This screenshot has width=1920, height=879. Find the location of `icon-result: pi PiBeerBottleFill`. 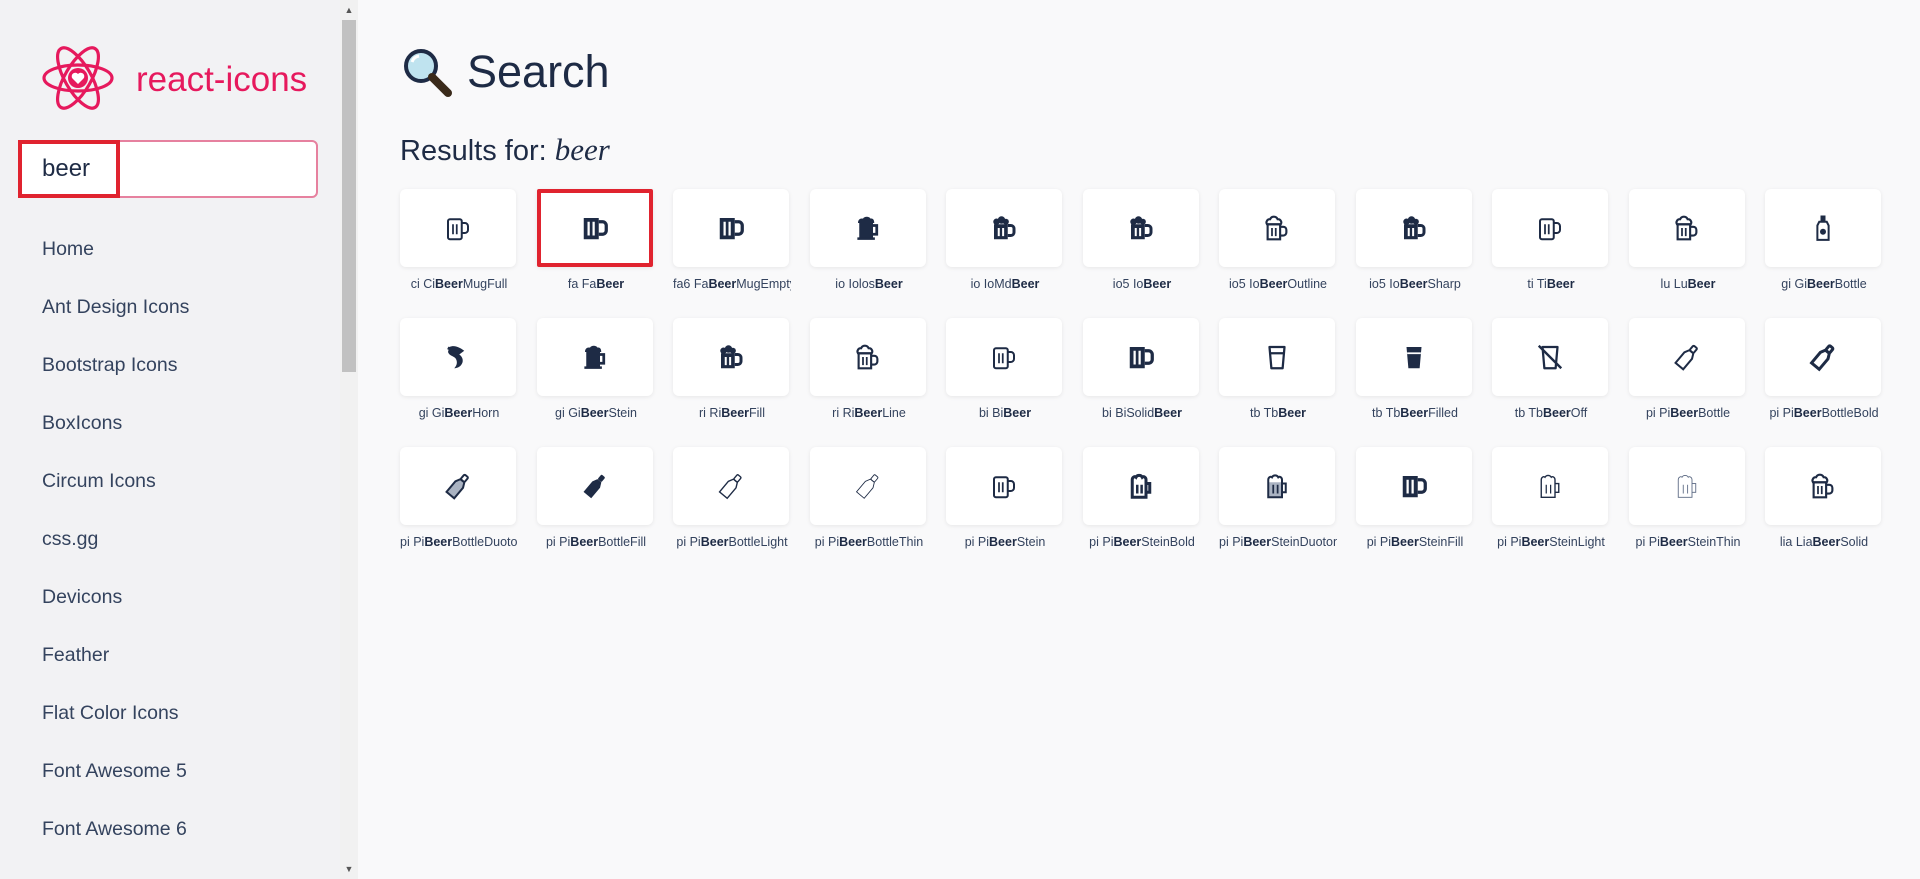

icon-result: pi PiBeerBottleFill is located at coordinates (596, 501).